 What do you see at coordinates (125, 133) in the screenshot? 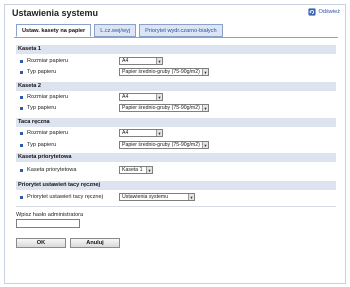
I see `taca-size-value: A4` at bounding box center [125, 133].